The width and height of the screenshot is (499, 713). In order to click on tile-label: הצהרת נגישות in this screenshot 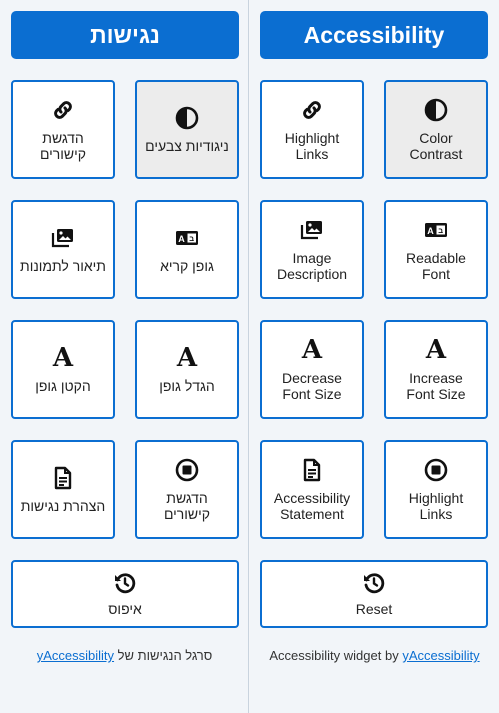, I will do `click(63, 505)`.